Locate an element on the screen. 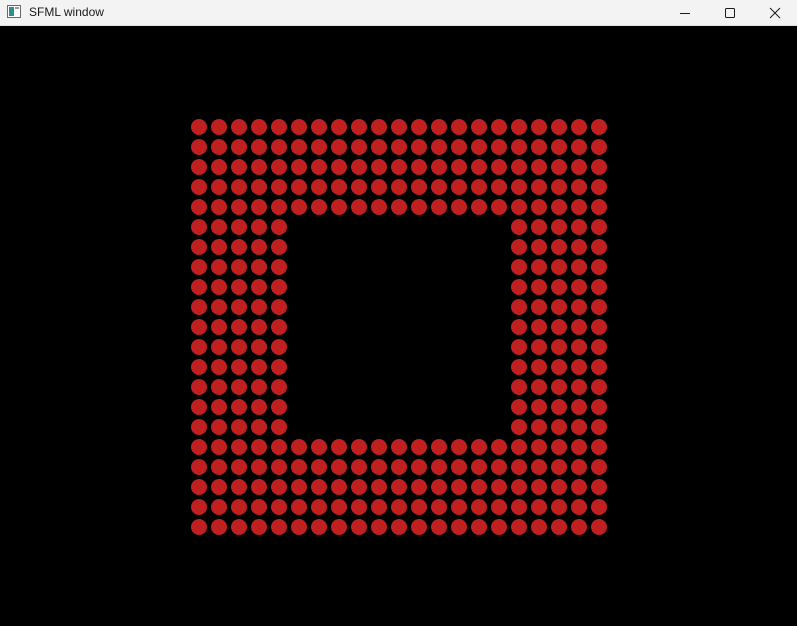 The width and height of the screenshot is (797, 626). minimize-button is located at coordinates (685, 13).